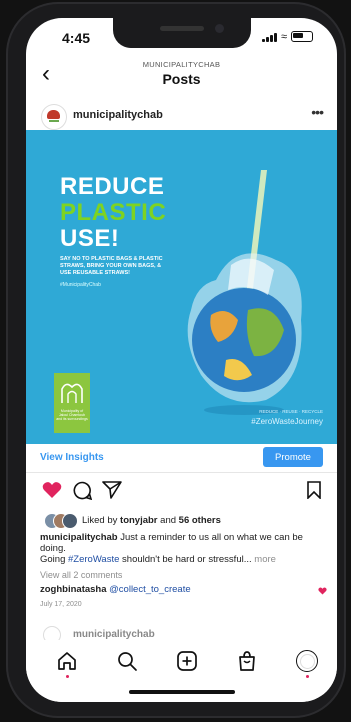  I want to click on profile-notification-dot, so click(307, 676).